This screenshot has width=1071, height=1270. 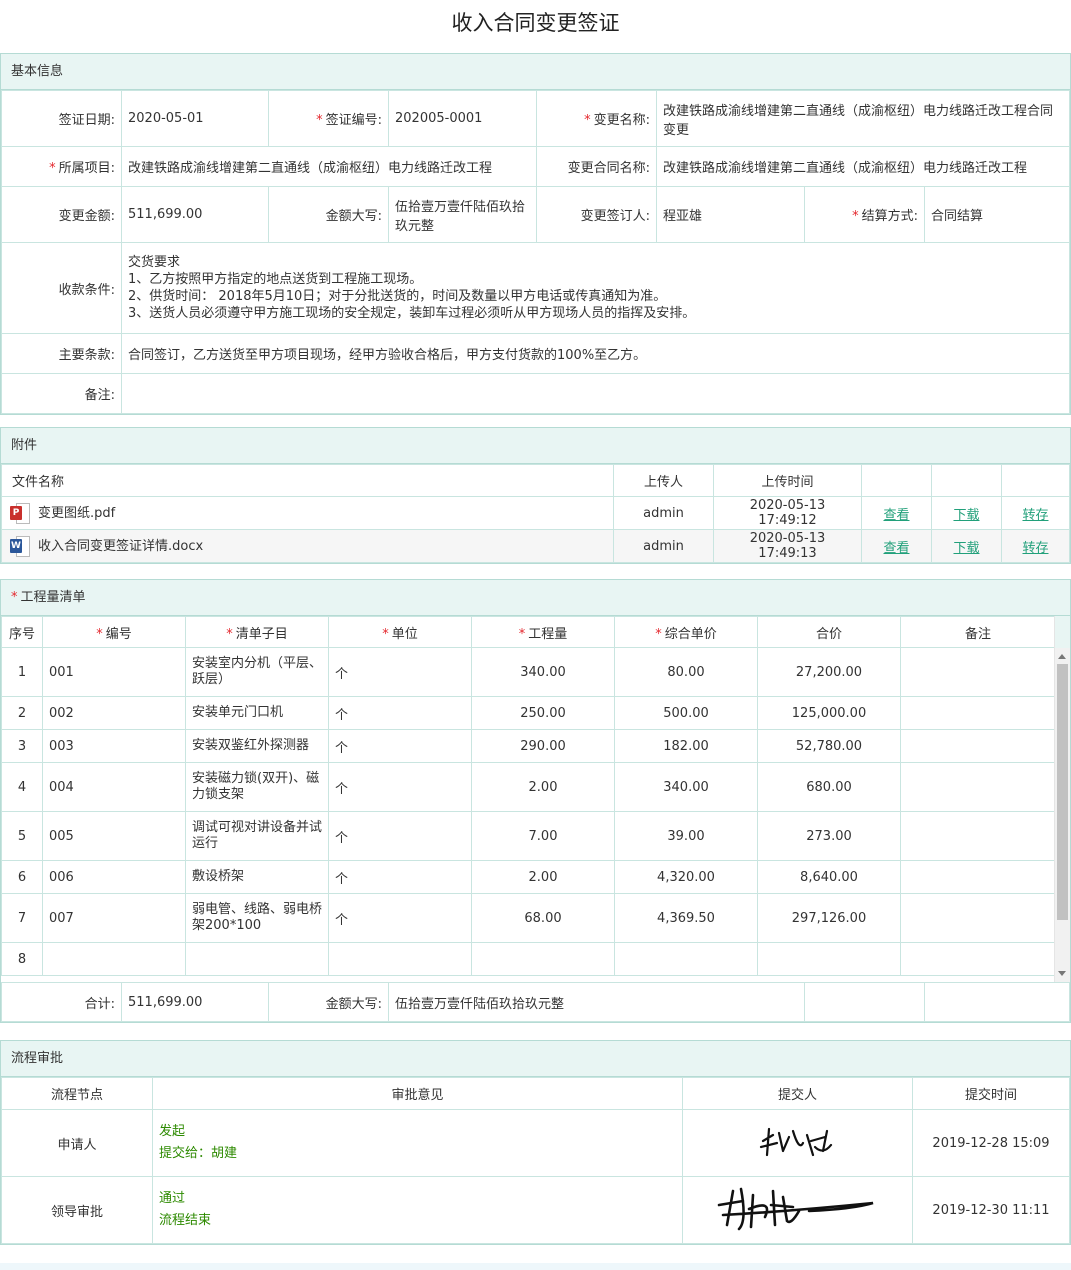 I want to click on page-title: 收入合同变更签证, so click(x=535, y=23).